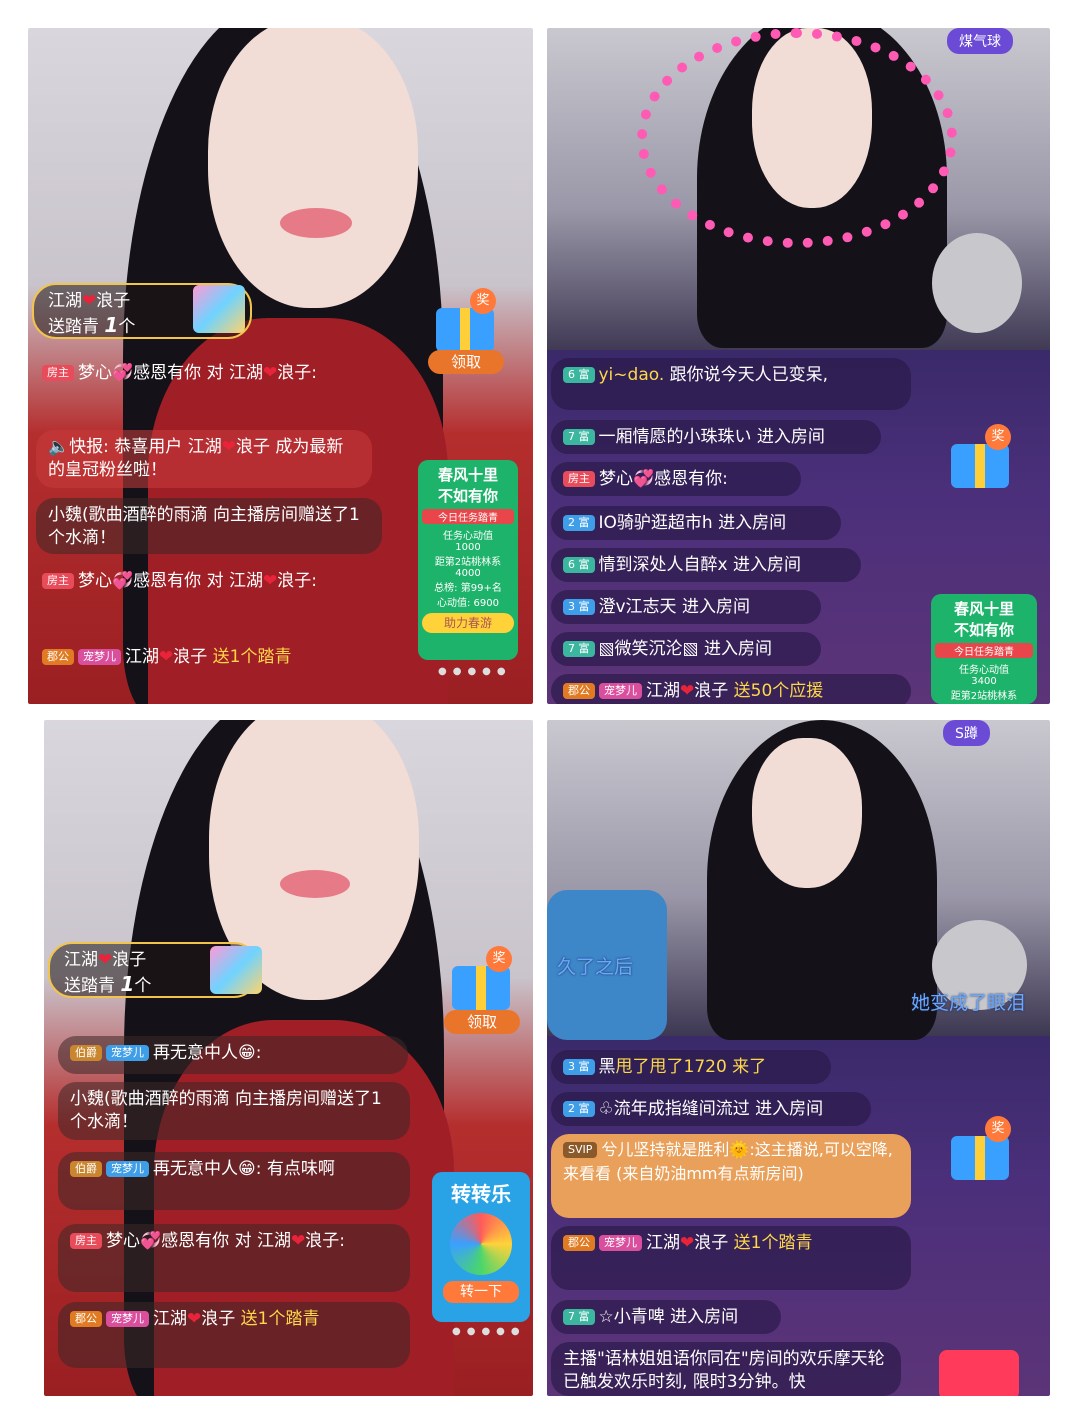 This screenshot has height=1424, width=1080. I want to click on lucky-wheel-widget: 转转乐 转一下, so click(481, 1247).